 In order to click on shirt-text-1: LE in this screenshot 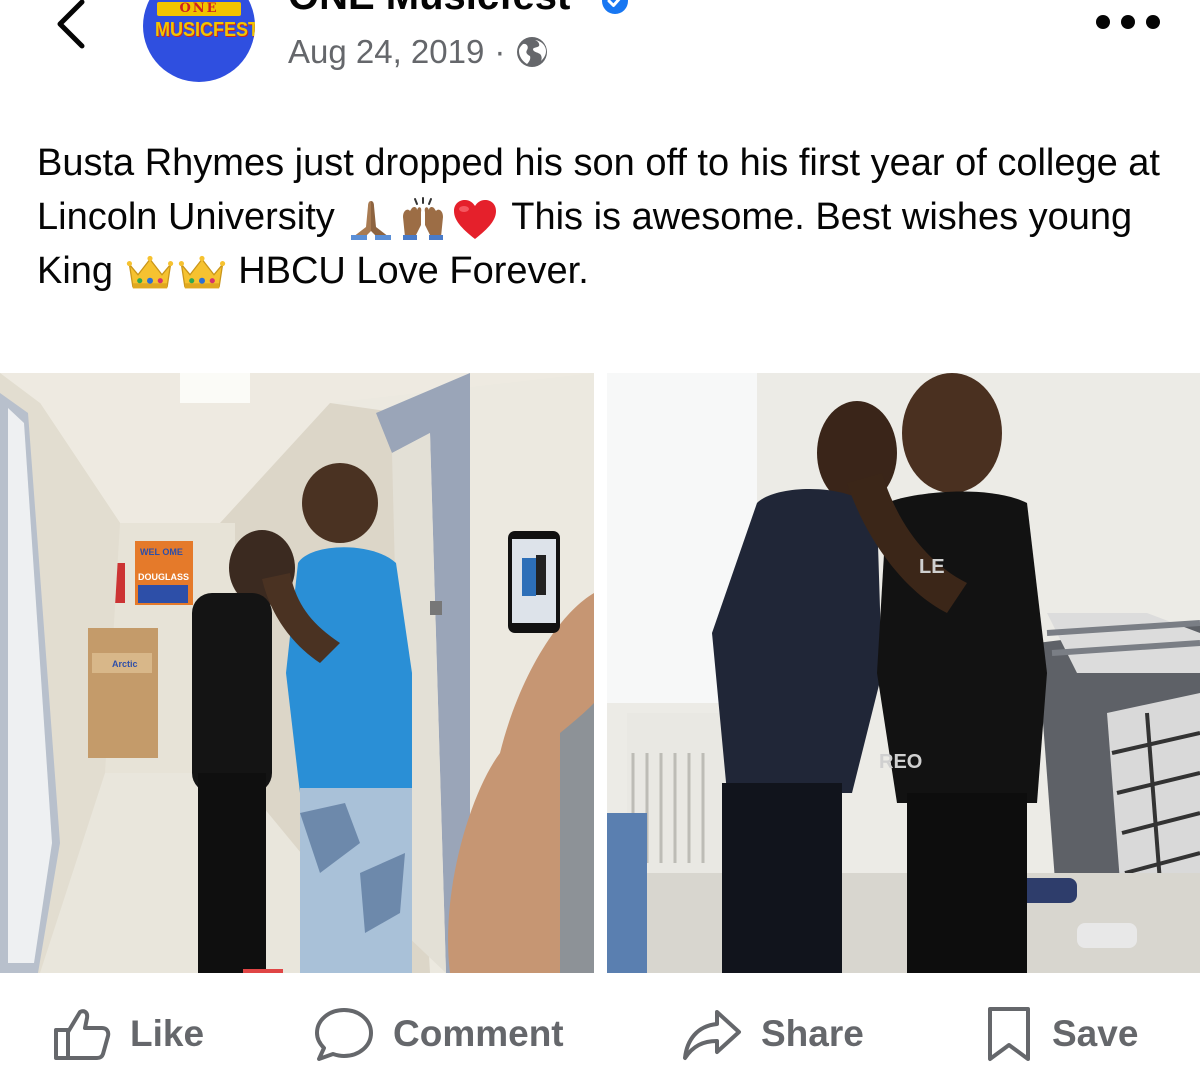, I will do `click(932, 567)`.